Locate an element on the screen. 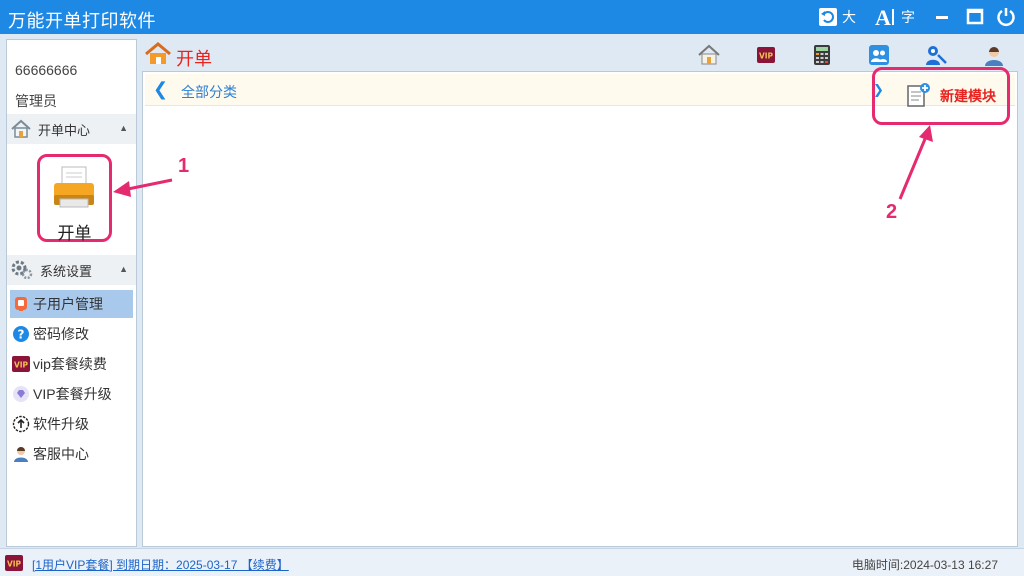 This screenshot has height=576, width=1024. font-icon: A is located at coordinates (884, 17).